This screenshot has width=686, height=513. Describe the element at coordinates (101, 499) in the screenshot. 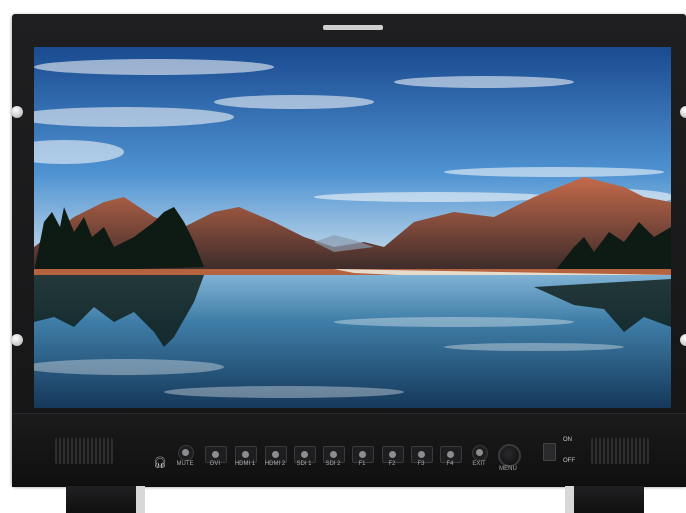

I see `stand-foot-left` at that location.